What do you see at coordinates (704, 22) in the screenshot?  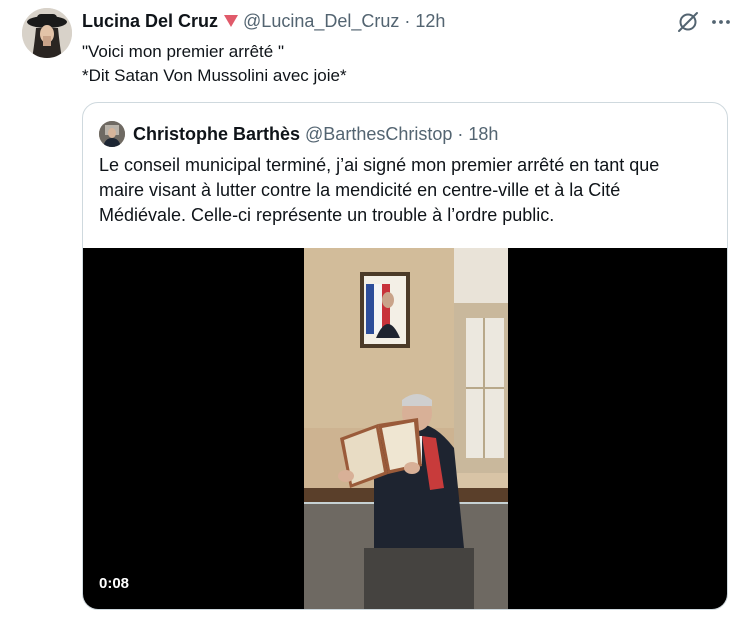 I see `tweet-actions` at bounding box center [704, 22].